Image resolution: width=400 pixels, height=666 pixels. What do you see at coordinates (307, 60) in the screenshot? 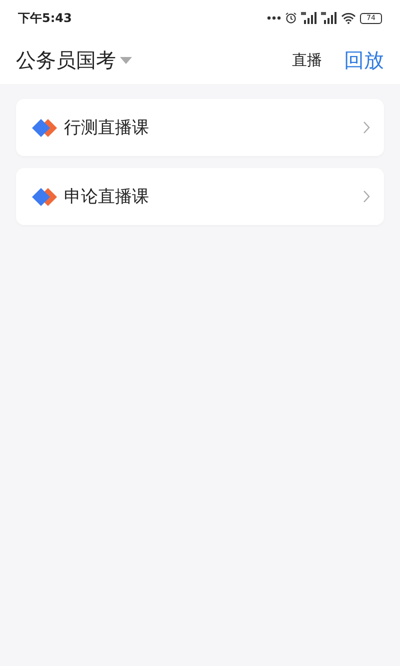
I see `tab: 直播` at bounding box center [307, 60].